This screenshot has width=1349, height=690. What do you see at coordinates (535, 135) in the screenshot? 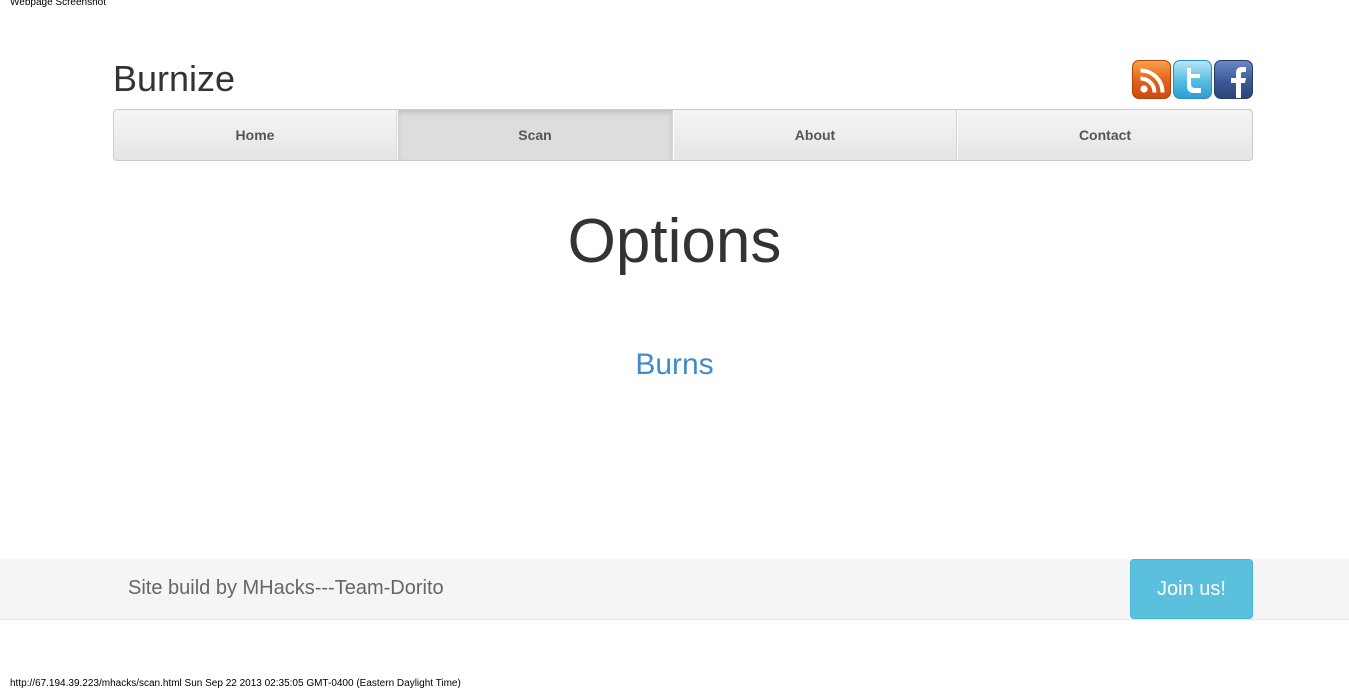
I see `nav-item-scan: Scan` at bounding box center [535, 135].